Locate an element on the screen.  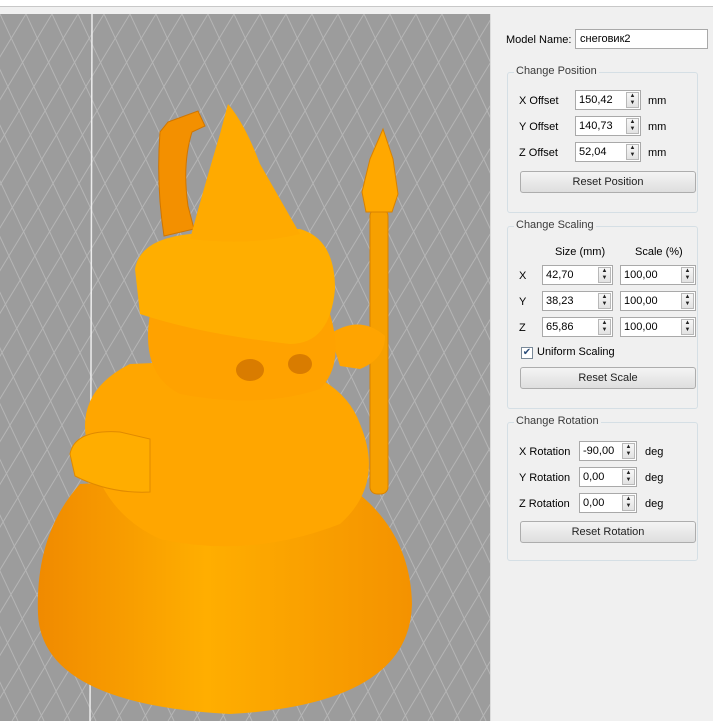
z-rotation-stepper: 0,00 ▲ ▼ is located at coordinates (608, 503).